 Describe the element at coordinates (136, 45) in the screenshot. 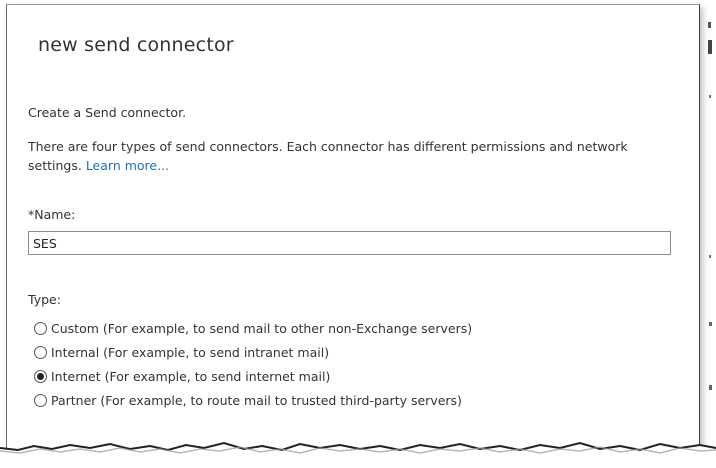

I see `dialog-title: new send connector` at that location.